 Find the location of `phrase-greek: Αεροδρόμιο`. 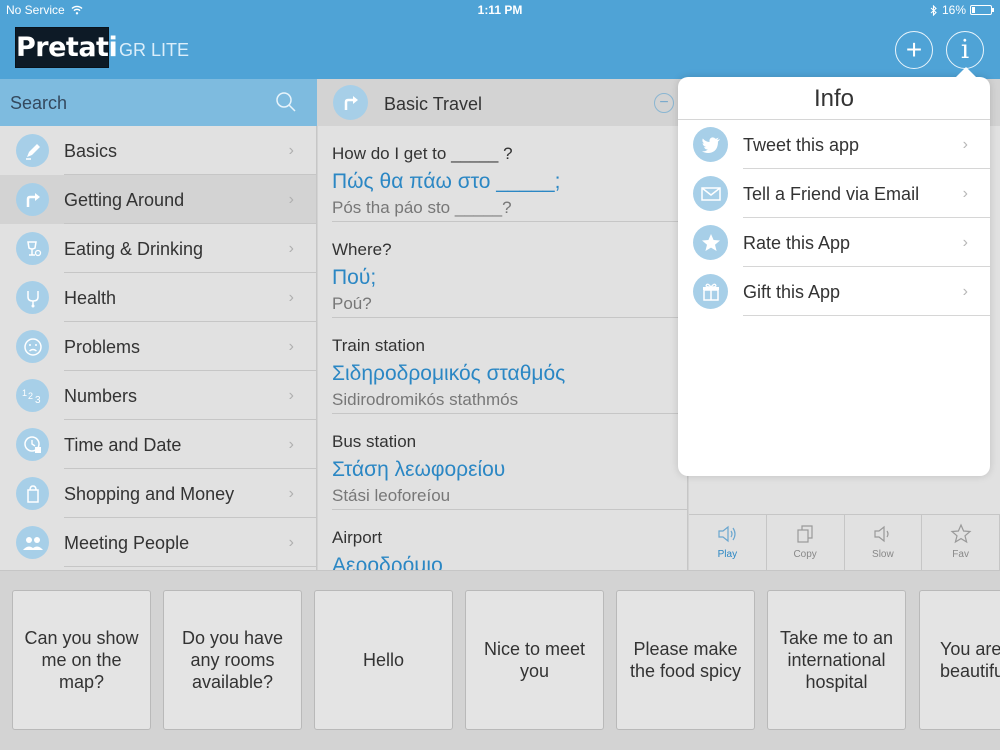

phrase-greek: Αεροδρόμιο is located at coordinates (387, 562).